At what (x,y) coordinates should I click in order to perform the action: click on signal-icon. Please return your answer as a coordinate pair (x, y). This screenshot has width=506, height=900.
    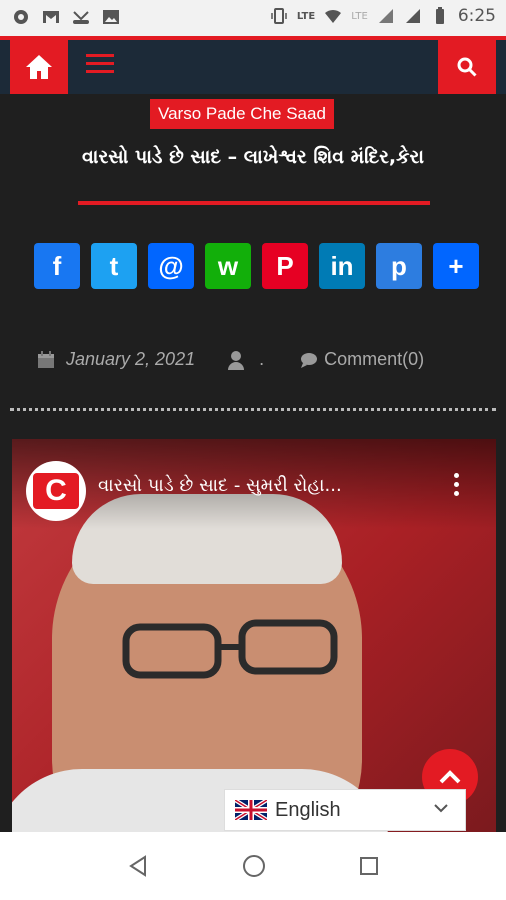
    Looking at the image, I should click on (385, 16).